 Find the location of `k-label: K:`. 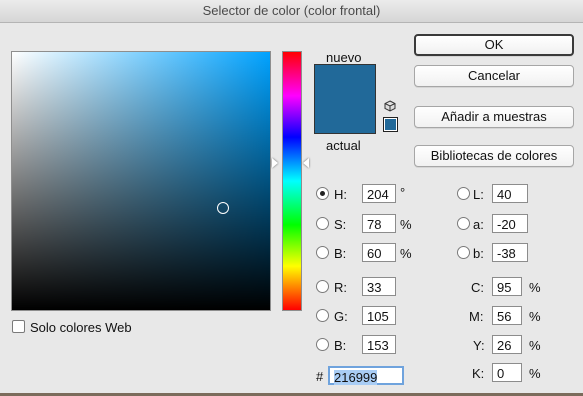

k-label: K: is located at coordinates (478, 373).